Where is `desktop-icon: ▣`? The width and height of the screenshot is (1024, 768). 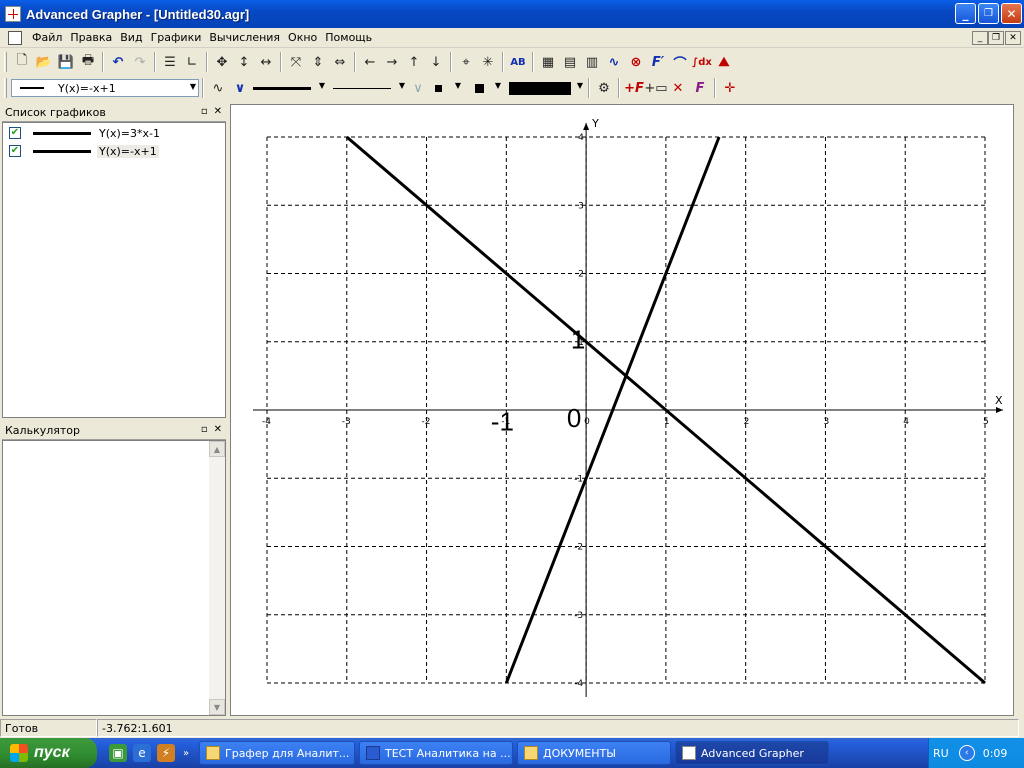
desktop-icon: ▣ is located at coordinates (118, 753).